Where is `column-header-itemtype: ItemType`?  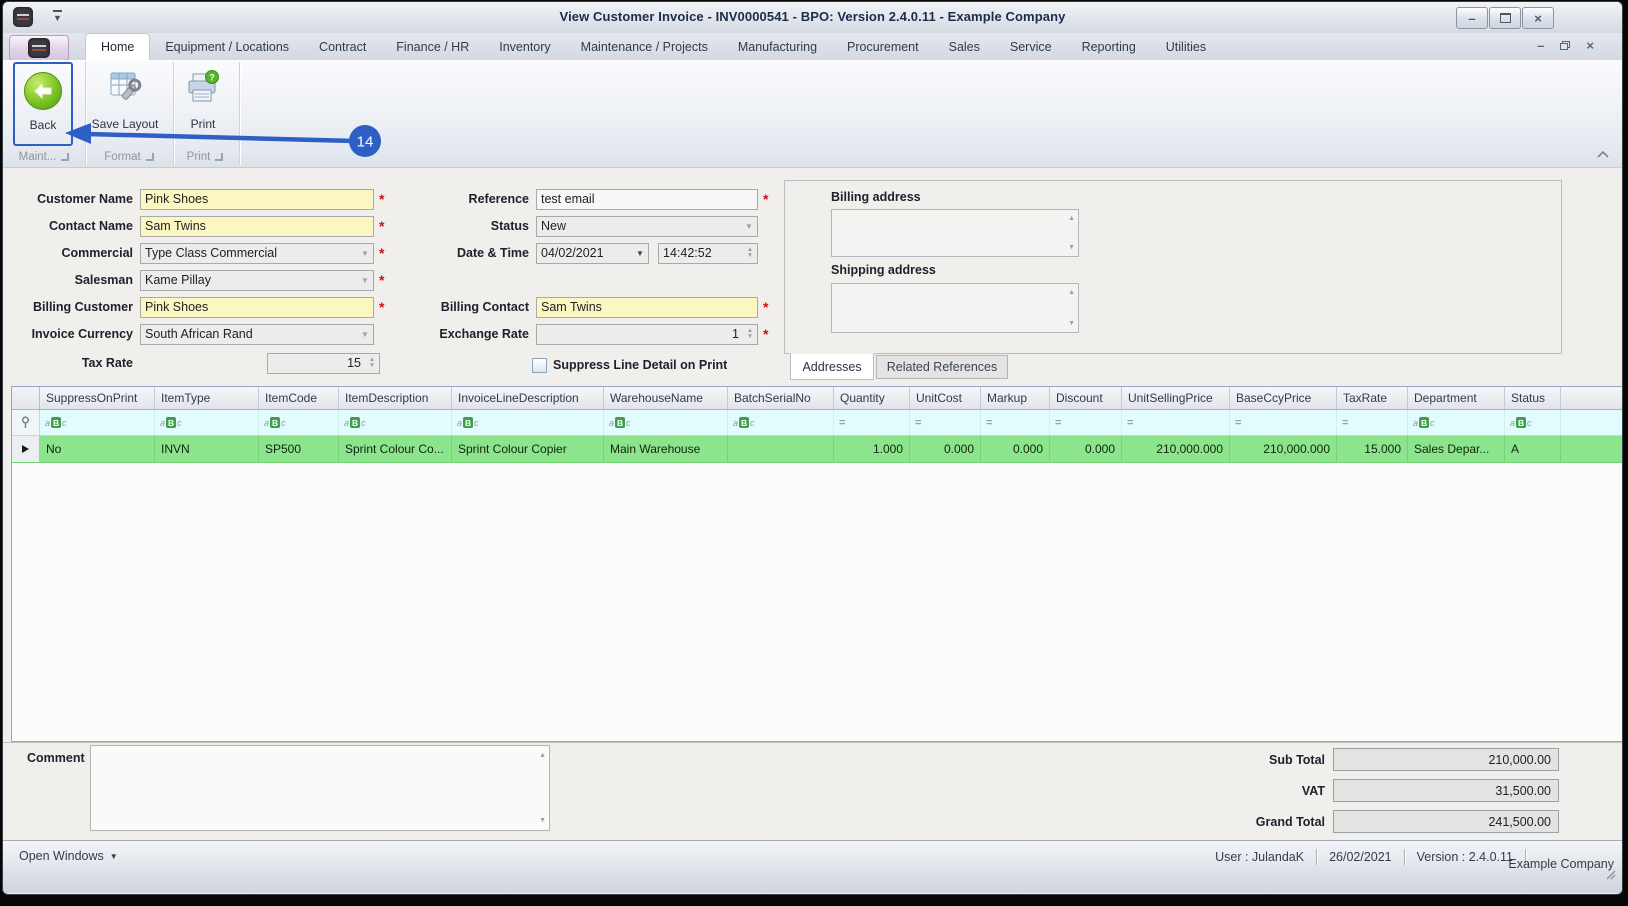 column-header-itemtype: ItemType is located at coordinates (207, 398).